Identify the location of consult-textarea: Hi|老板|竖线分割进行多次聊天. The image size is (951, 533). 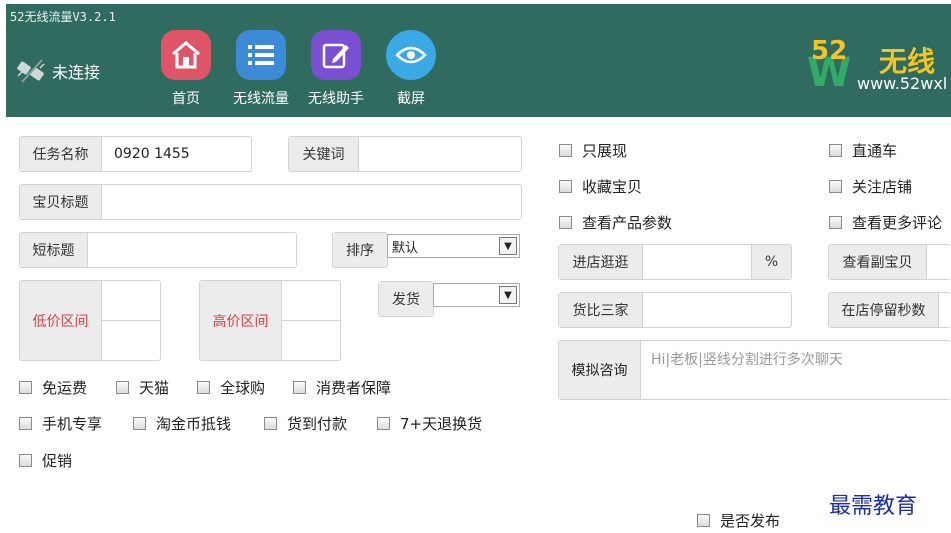
(747, 370).